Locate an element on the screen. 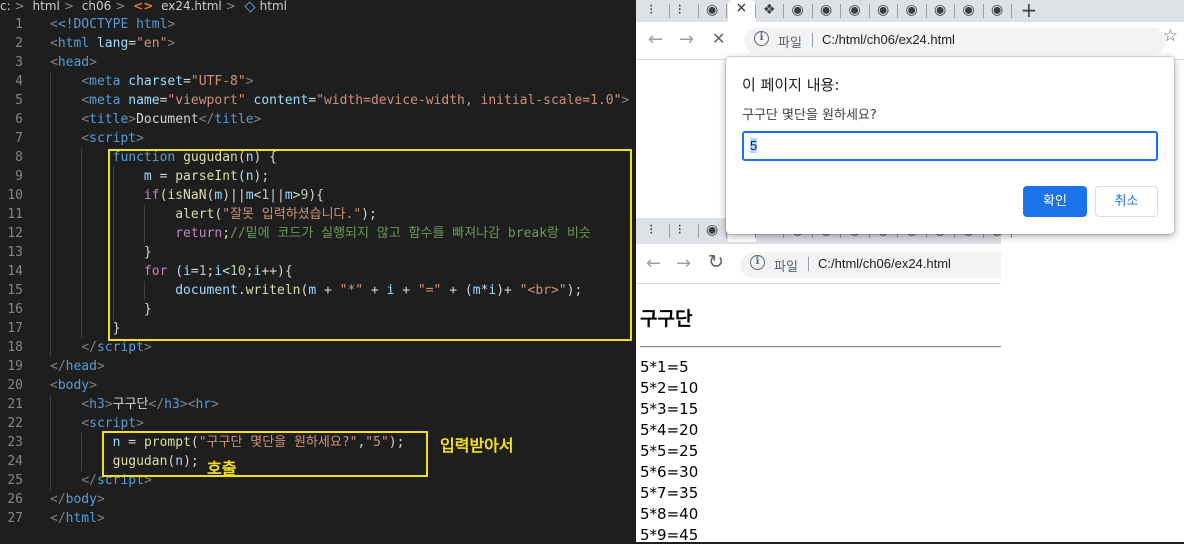 This screenshot has height=544, width=1184. dialog-title: 이 페이지 내용: is located at coordinates (791, 85).